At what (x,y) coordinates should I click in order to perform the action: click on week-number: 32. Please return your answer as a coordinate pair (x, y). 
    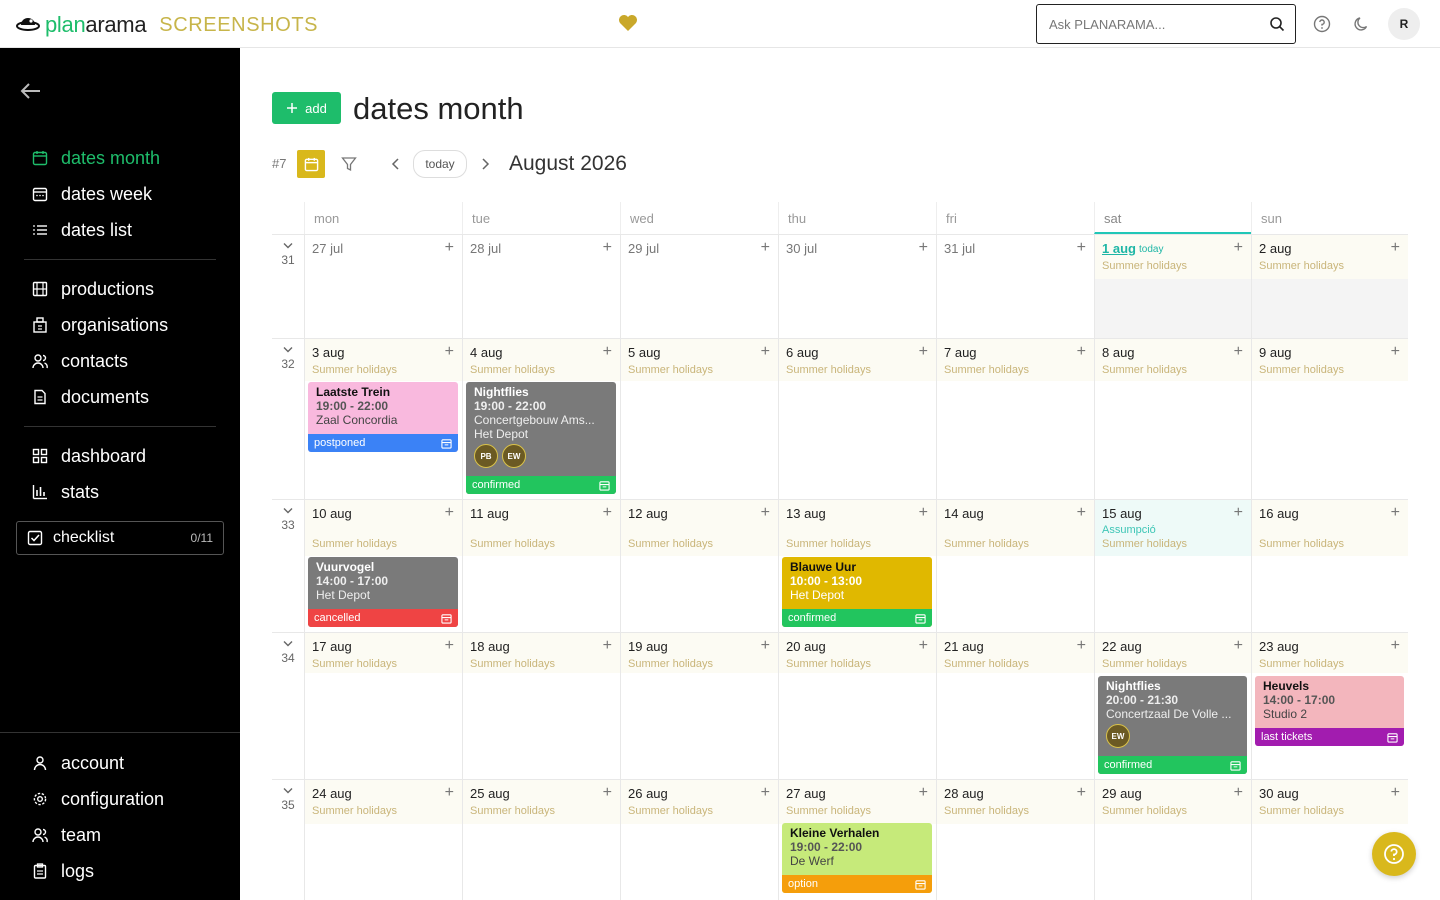
    Looking at the image, I should click on (288, 418).